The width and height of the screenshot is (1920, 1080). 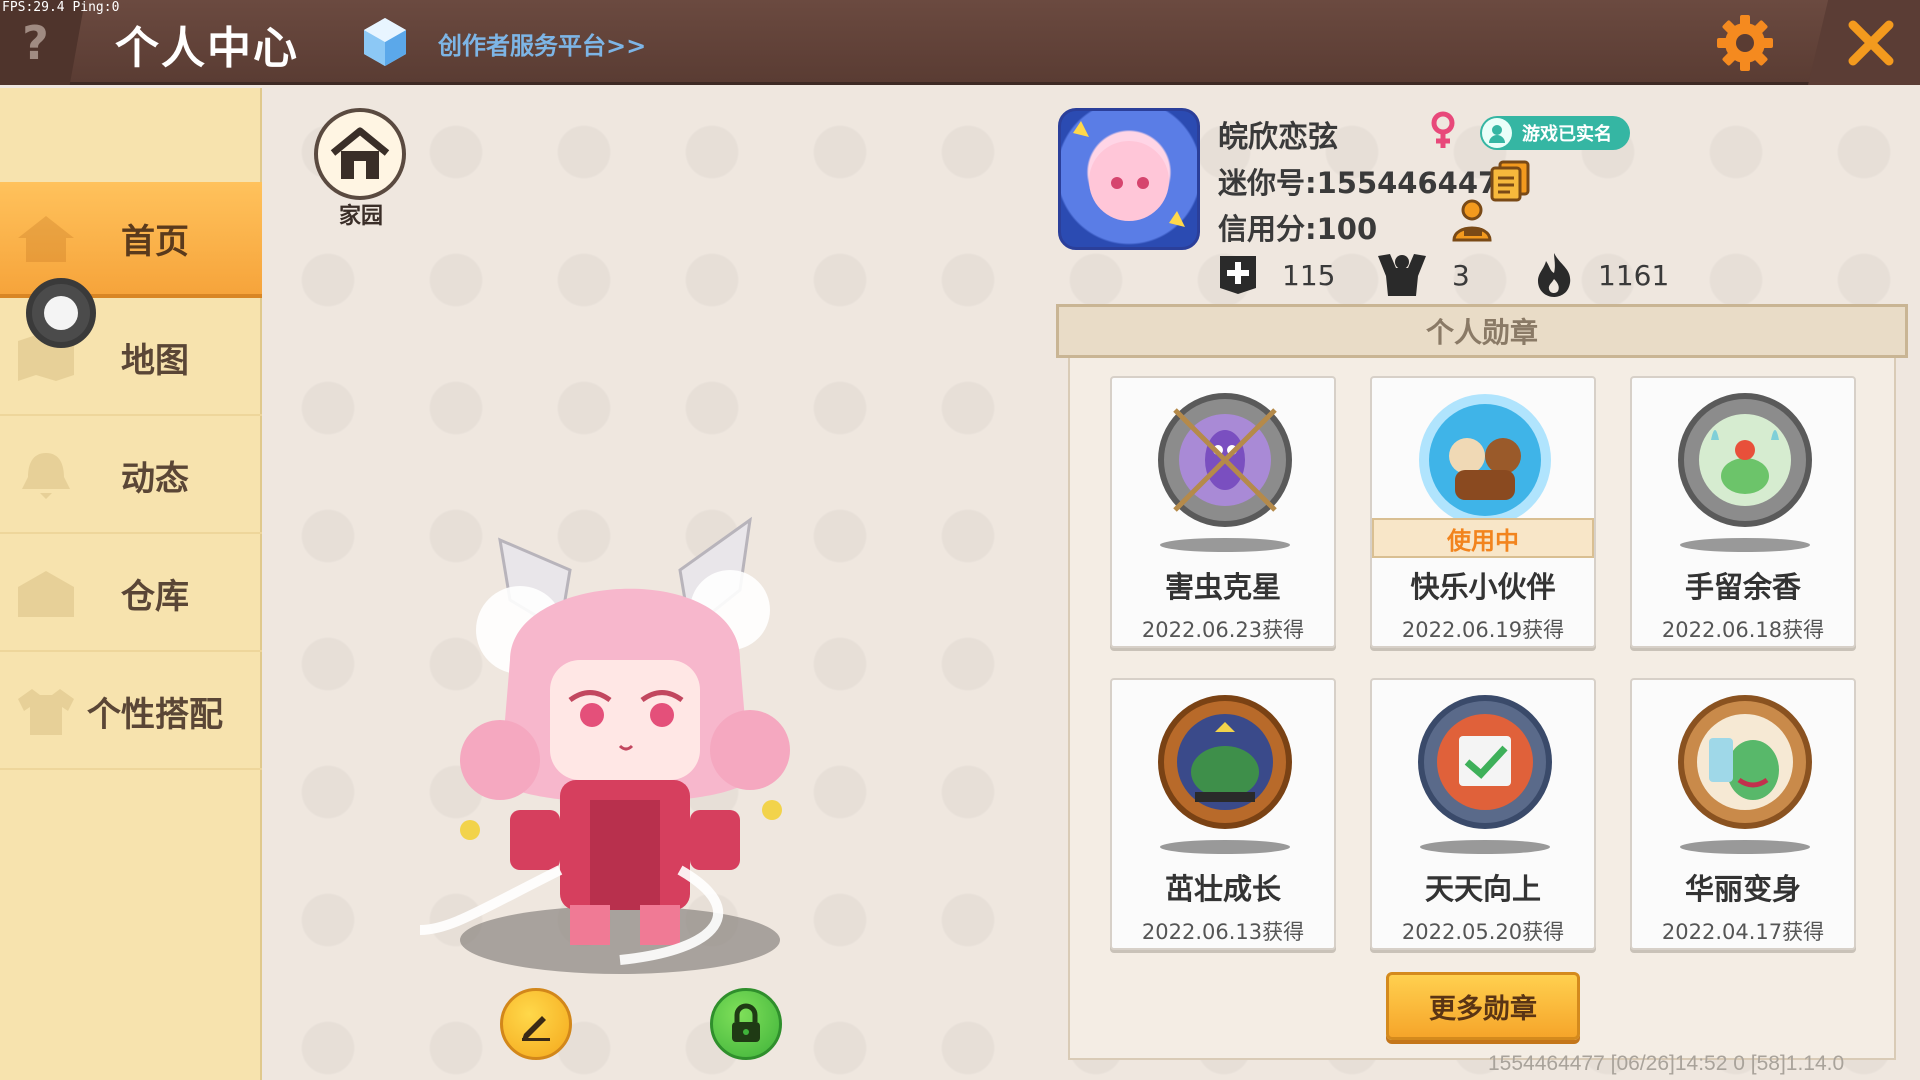 I want to click on badge-card: 害虫克星 2022.06.23获得, so click(x=1223, y=512).